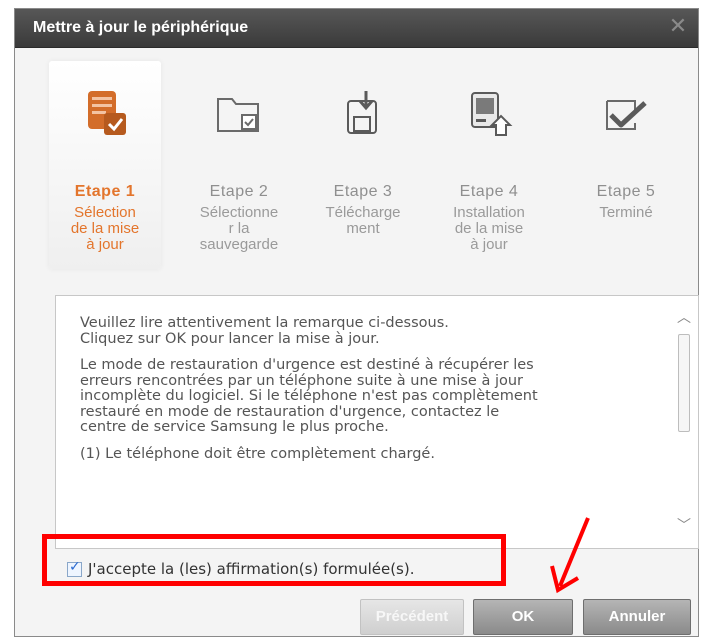  What do you see at coordinates (362, 112) in the screenshot?
I see `download-icon` at bounding box center [362, 112].